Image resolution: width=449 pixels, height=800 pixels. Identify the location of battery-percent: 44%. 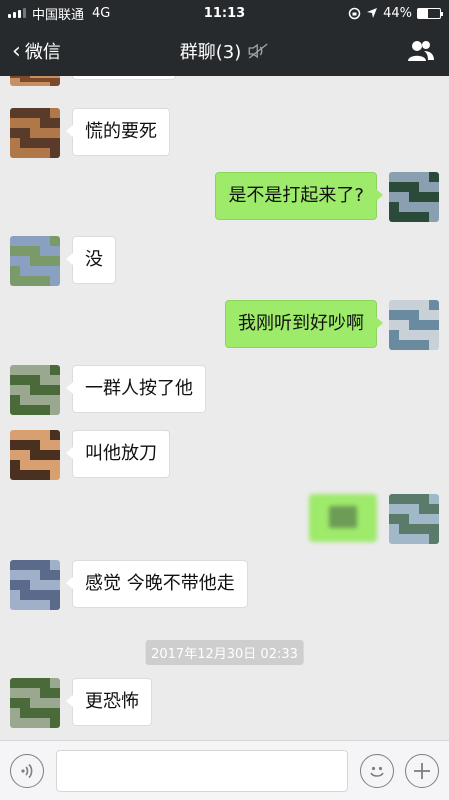
(397, 13).